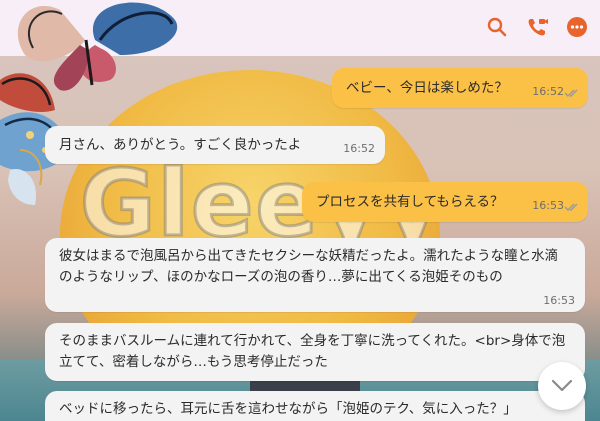  I want to click on message-bubble-incoming: 月さん、ありがとう。すごく良かったよ 16:52, so click(215, 145).